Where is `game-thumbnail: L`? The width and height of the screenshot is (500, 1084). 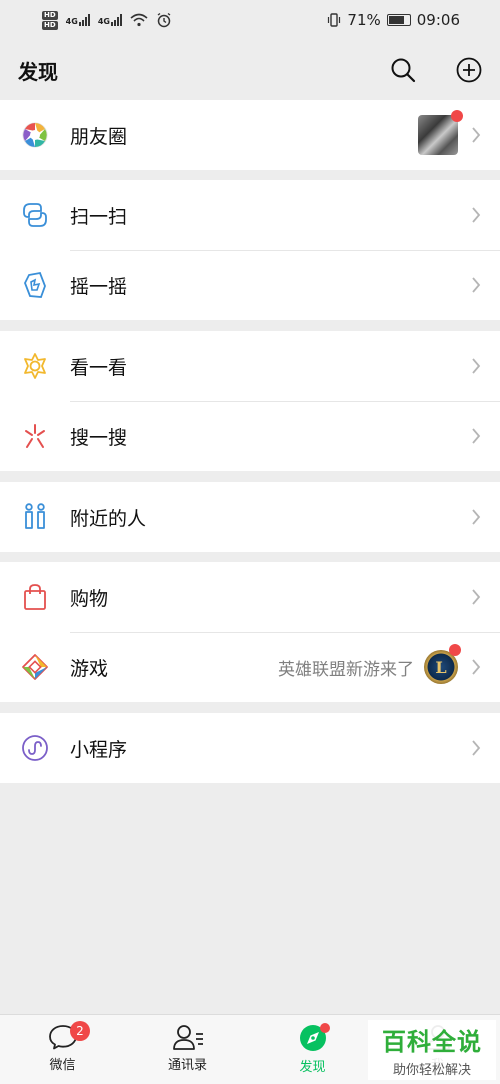
game-thumbnail: L is located at coordinates (442, 664).